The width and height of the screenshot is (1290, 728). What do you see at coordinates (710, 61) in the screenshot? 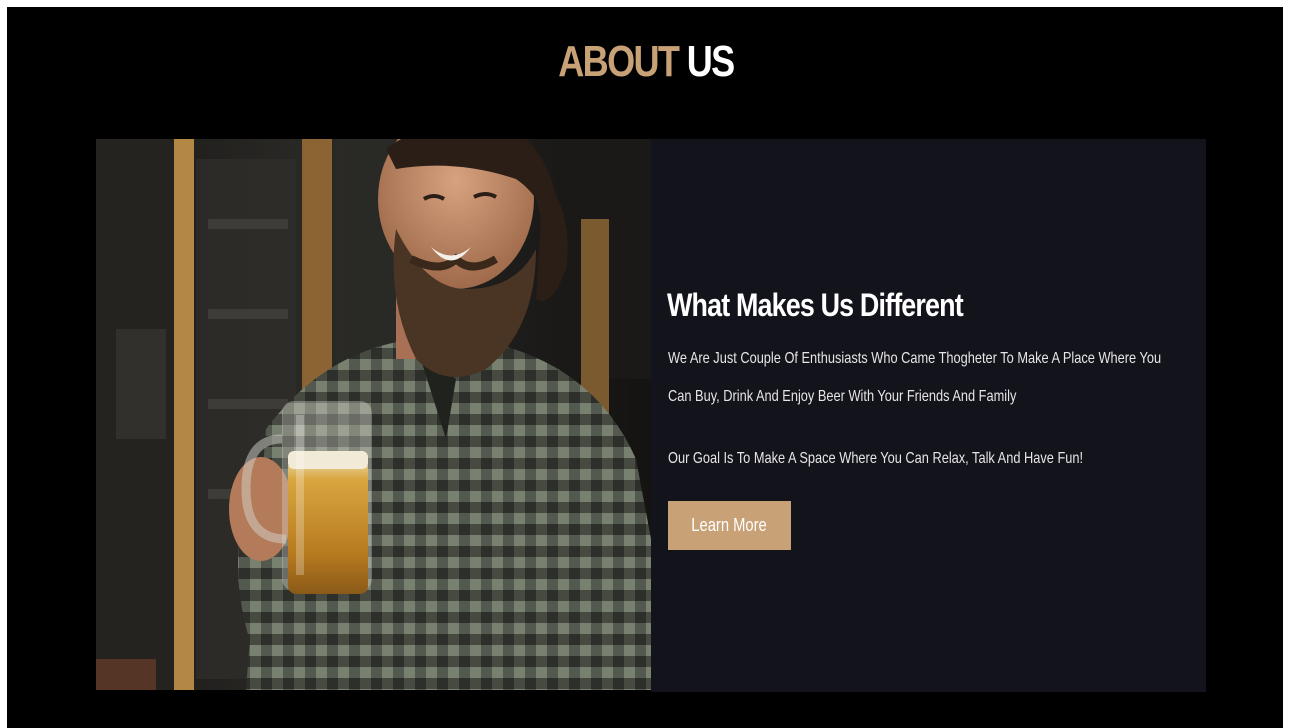
I see `section-title-main: US` at bounding box center [710, 61].